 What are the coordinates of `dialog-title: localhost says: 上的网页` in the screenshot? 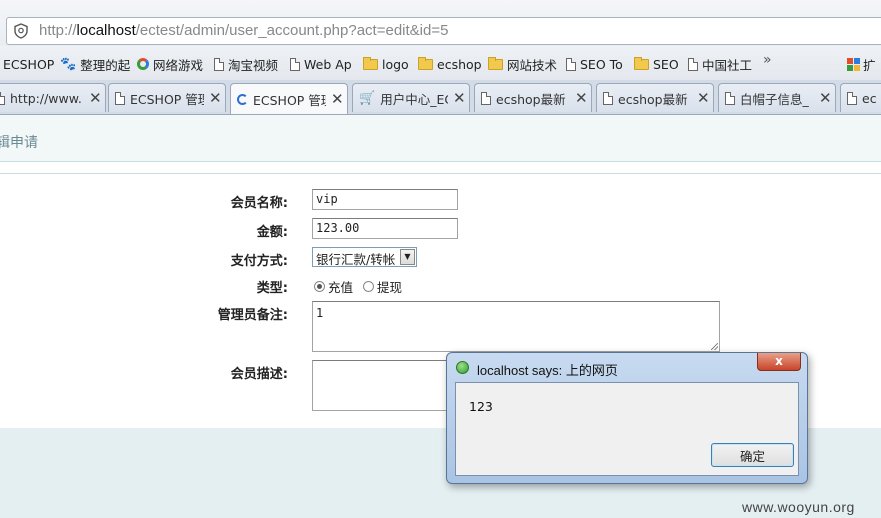 It's located at (547, 370).